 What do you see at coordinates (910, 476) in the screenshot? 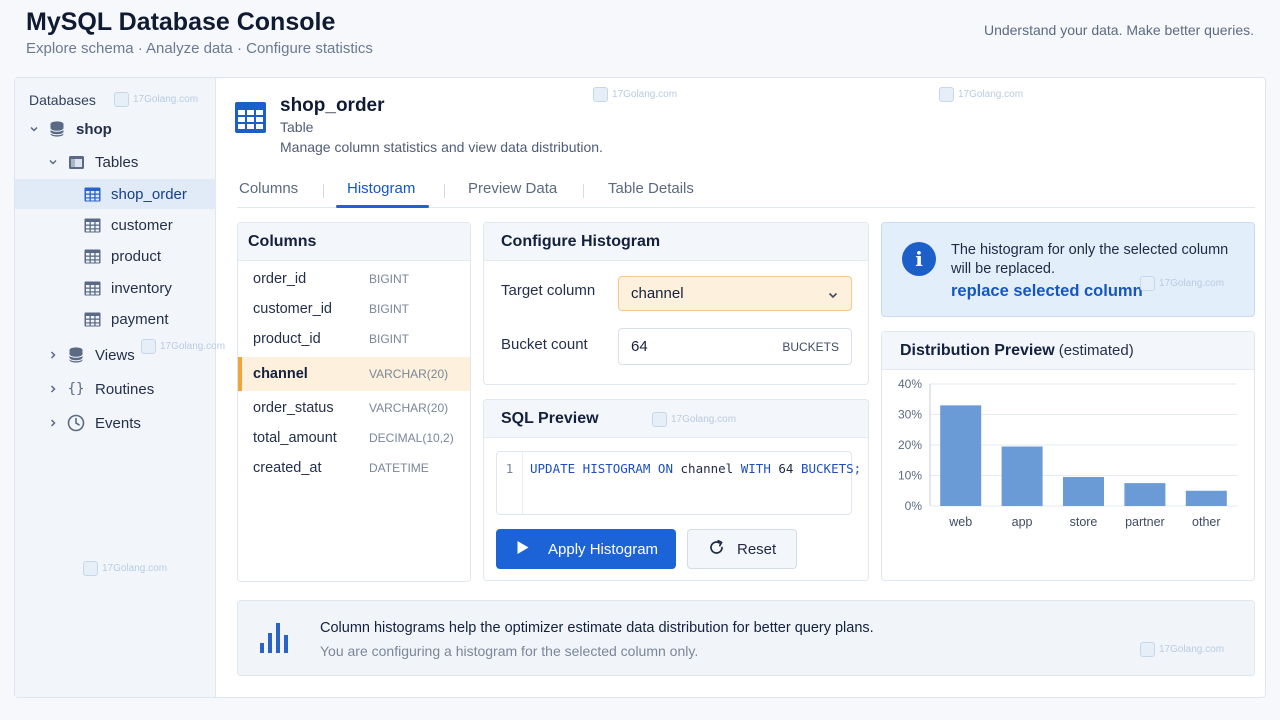
I see `chart-ytick-label: 10%` at bounding box center [910, 476].